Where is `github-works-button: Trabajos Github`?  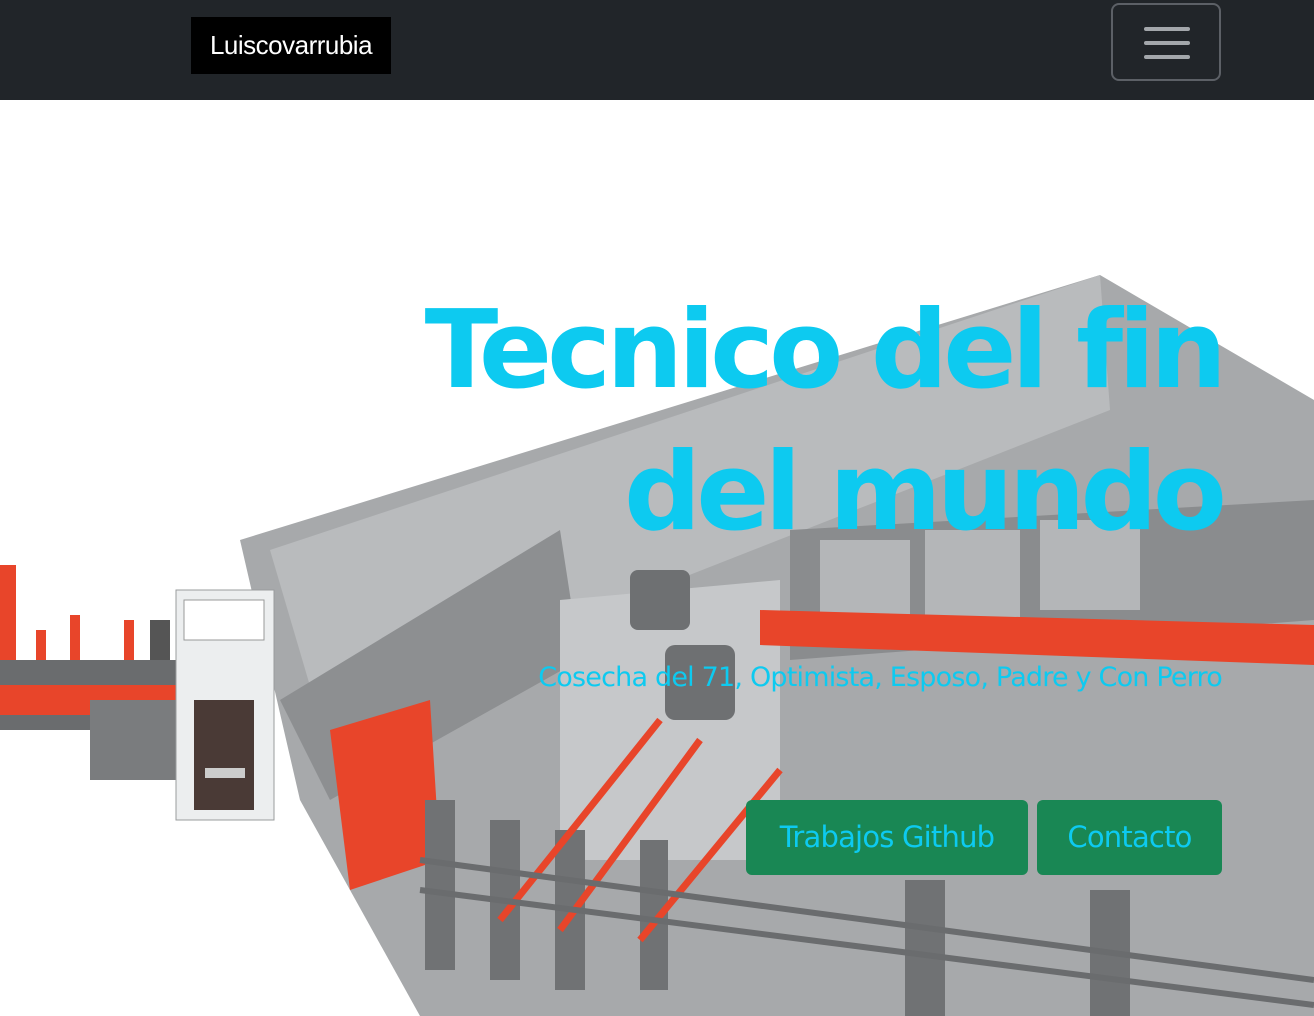 github-works-button: Trabajos Github is located at coordinates (887, 837).